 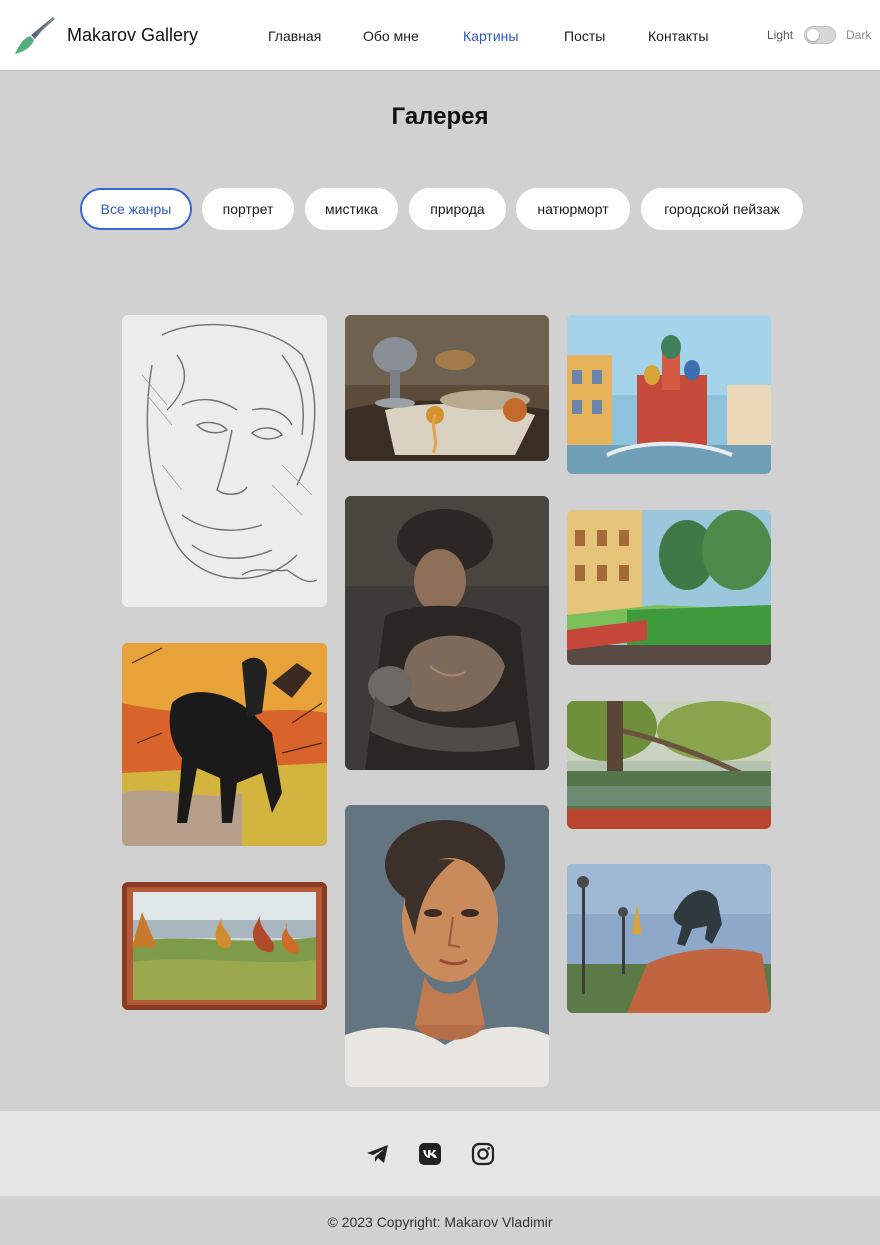 What do you see at coordinates (669, 394) in the screenshot?
I see `church-cityscape-painting` at bounding box center [669, 394].